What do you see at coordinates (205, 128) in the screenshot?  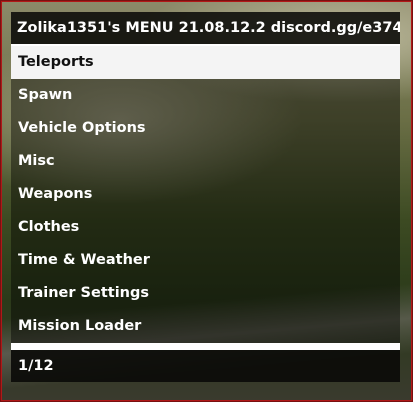 I see `menu-item-vehicle-options: Vehicle Options` at bounding box center [205, 128].